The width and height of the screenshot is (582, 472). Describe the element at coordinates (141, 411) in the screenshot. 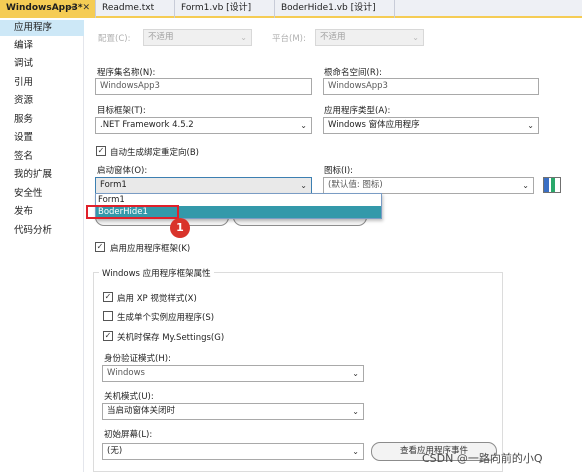

I see `shutdown-mode-value: 当启动窗体关闭时` at that location.